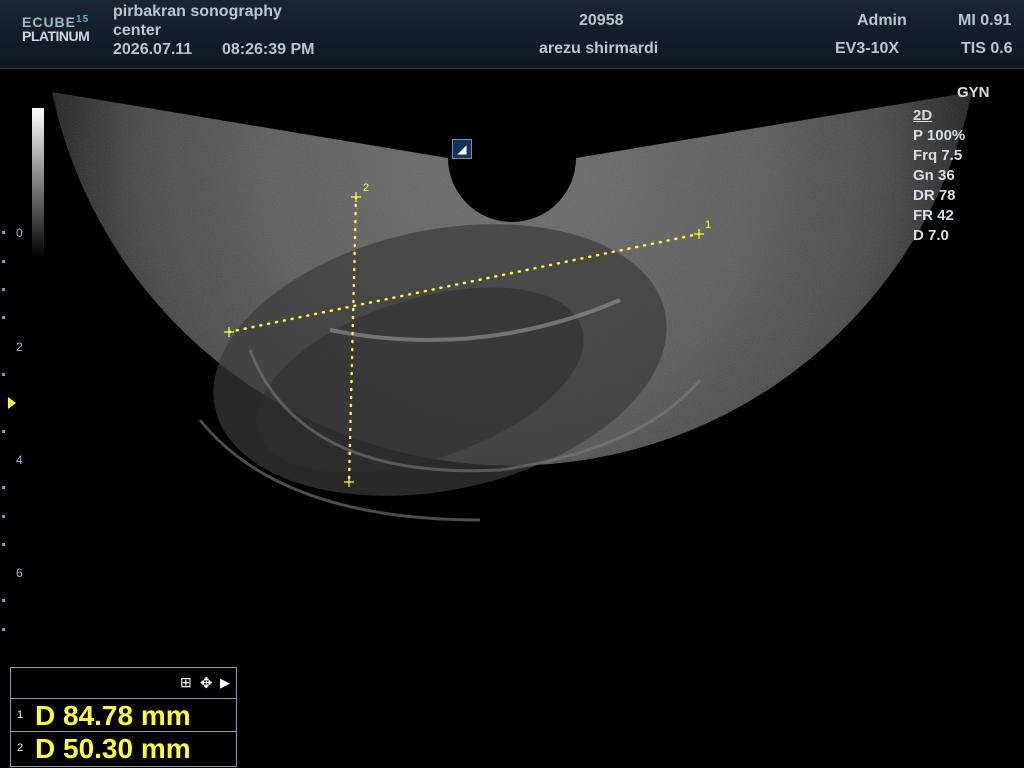 The height and width of the screenshot is (768, 1024). I want to click on dynamic-range-value: DR 78, so click(934, 195).